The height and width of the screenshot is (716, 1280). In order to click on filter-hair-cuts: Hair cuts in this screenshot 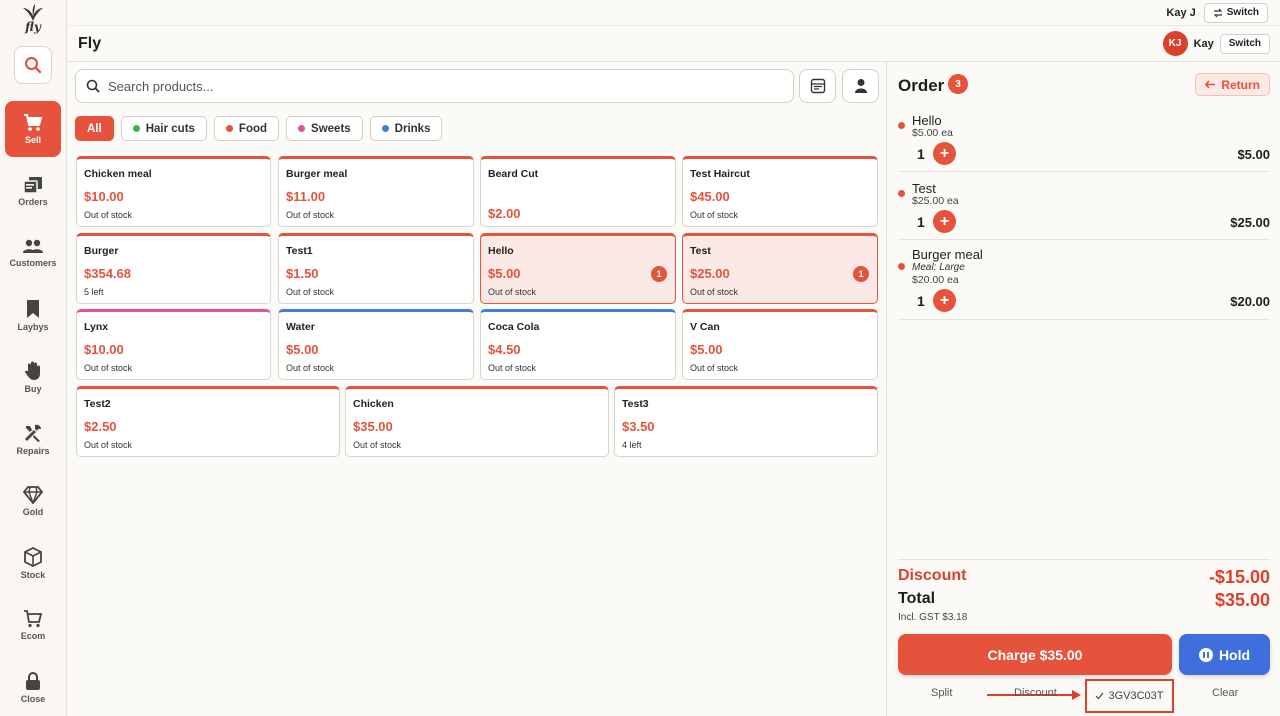, I will do `click(163, 128)`.